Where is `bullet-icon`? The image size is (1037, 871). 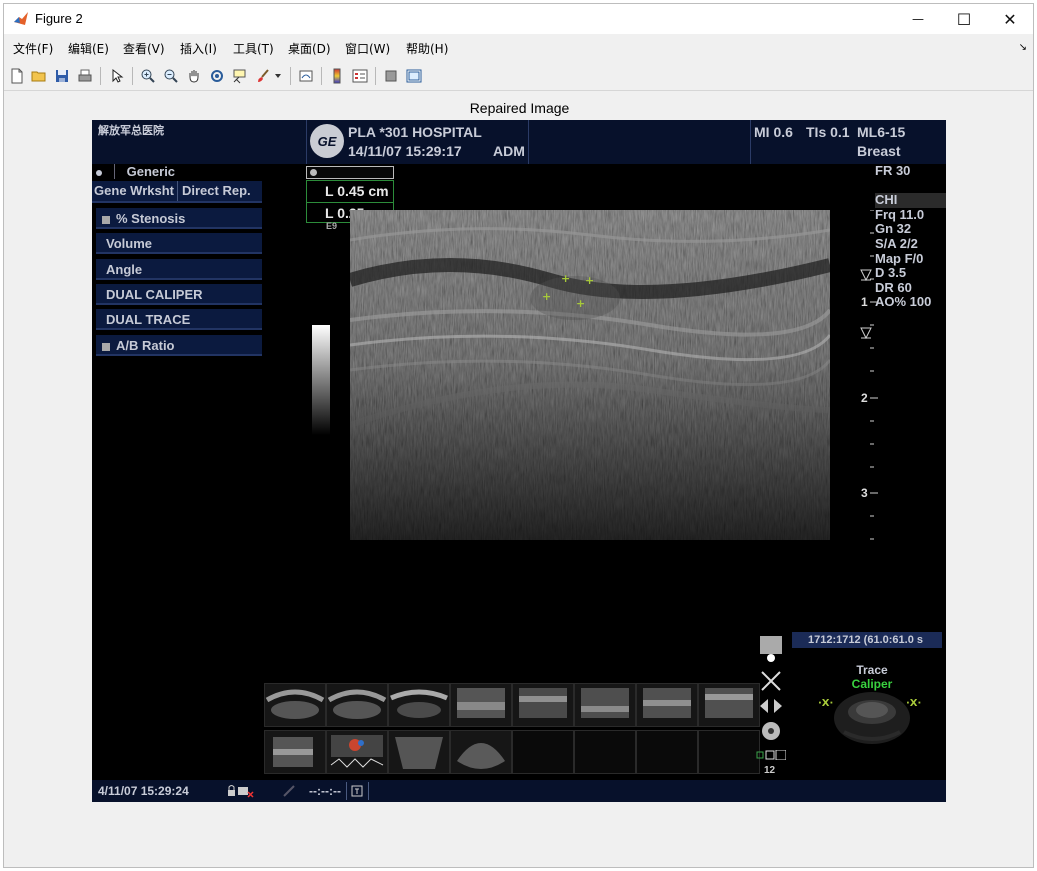
bullet-icon is located at coordinates (99, 172).